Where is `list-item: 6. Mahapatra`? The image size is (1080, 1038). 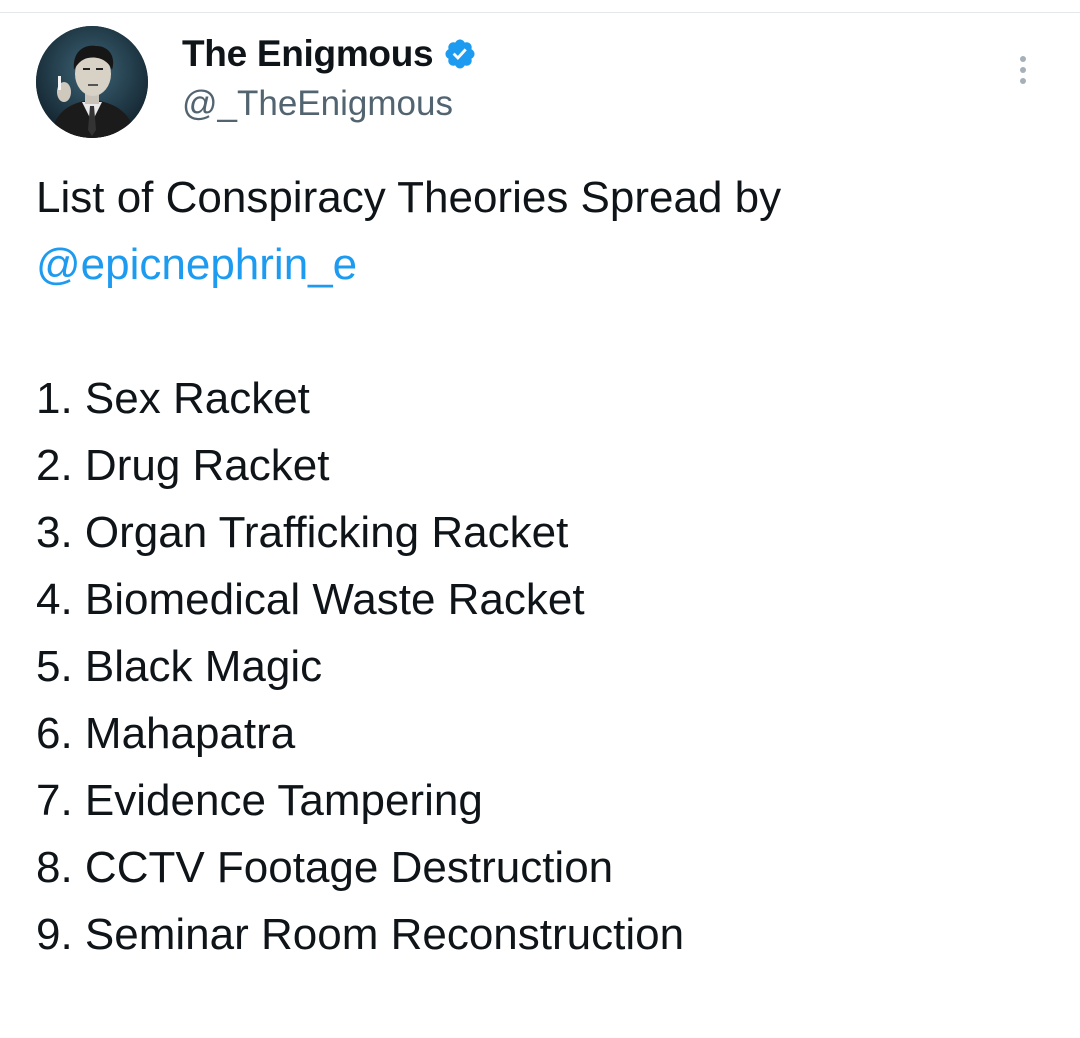
list-item: 6. Mahapatra is located at coordinates (166, 733).